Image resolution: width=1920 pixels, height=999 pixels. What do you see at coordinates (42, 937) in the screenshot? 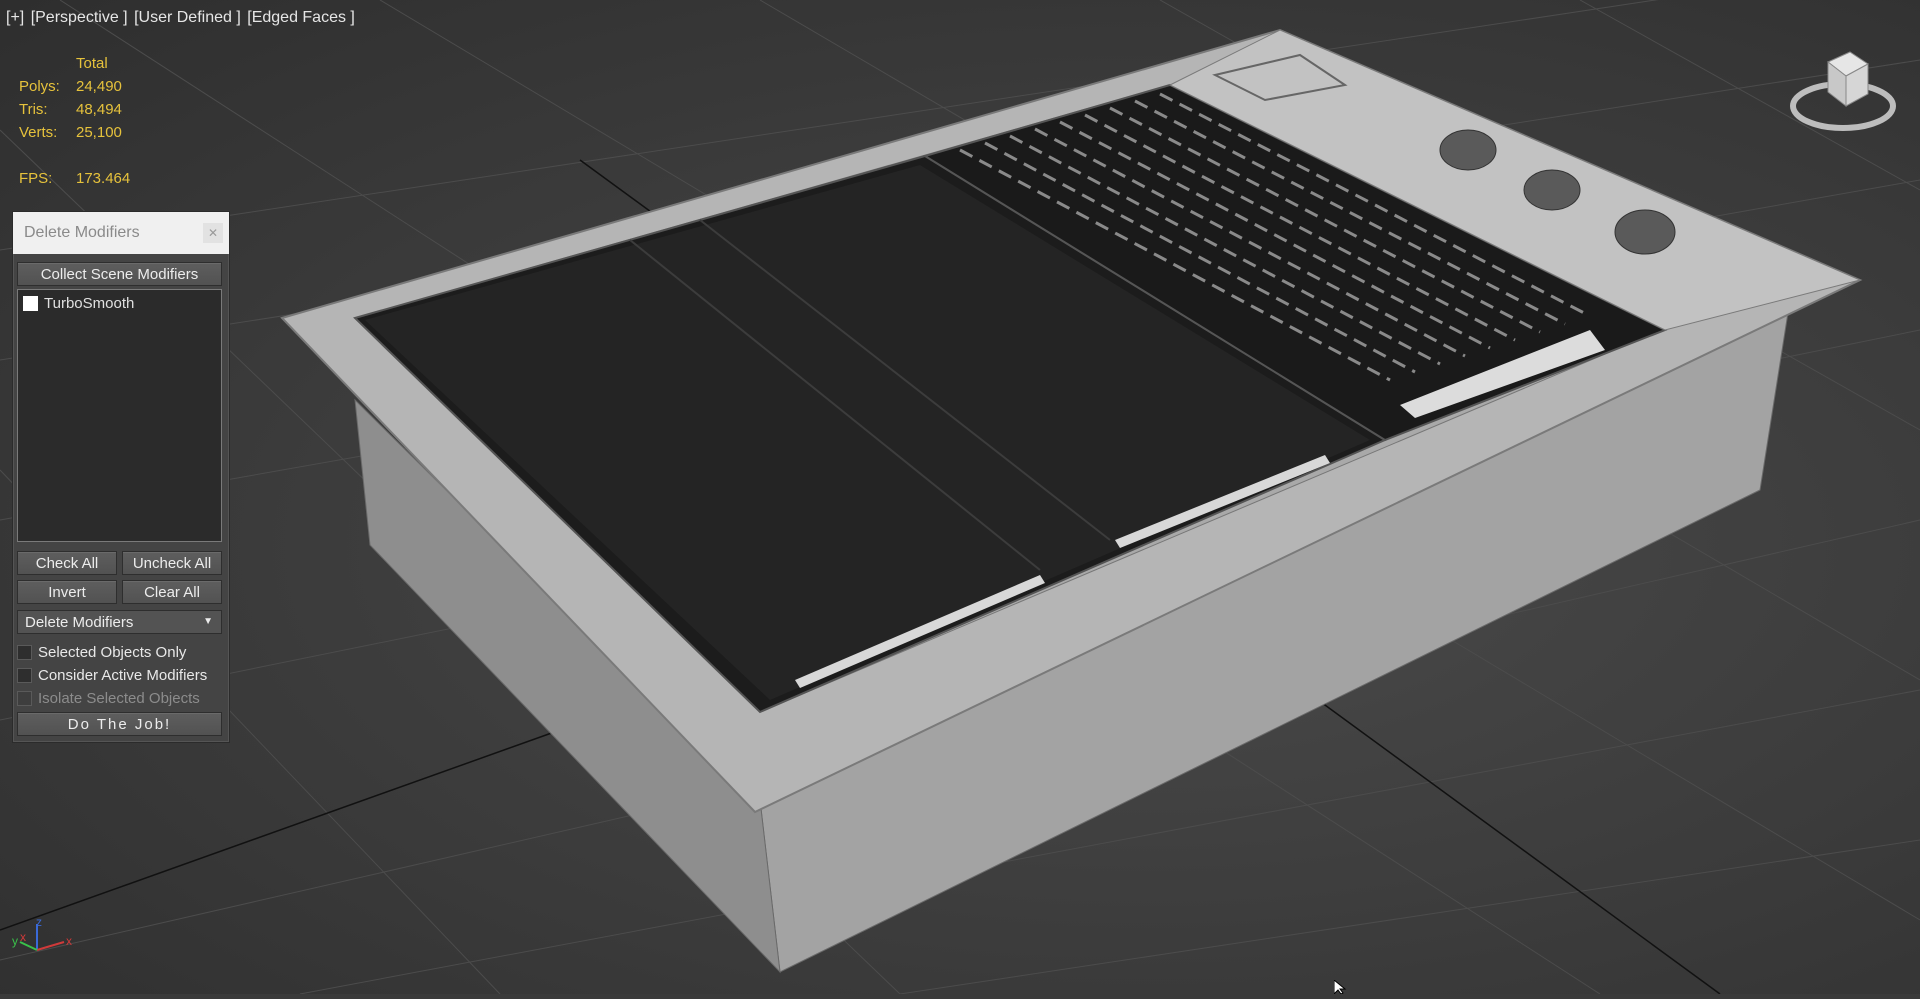
I see `axis-gizmo` at bounding box center [42, 937].